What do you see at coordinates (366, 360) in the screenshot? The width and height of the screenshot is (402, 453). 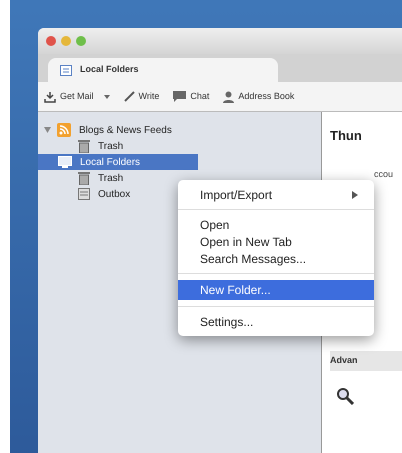 I see `section-heading: Advan` at bounding box center [366, 360].